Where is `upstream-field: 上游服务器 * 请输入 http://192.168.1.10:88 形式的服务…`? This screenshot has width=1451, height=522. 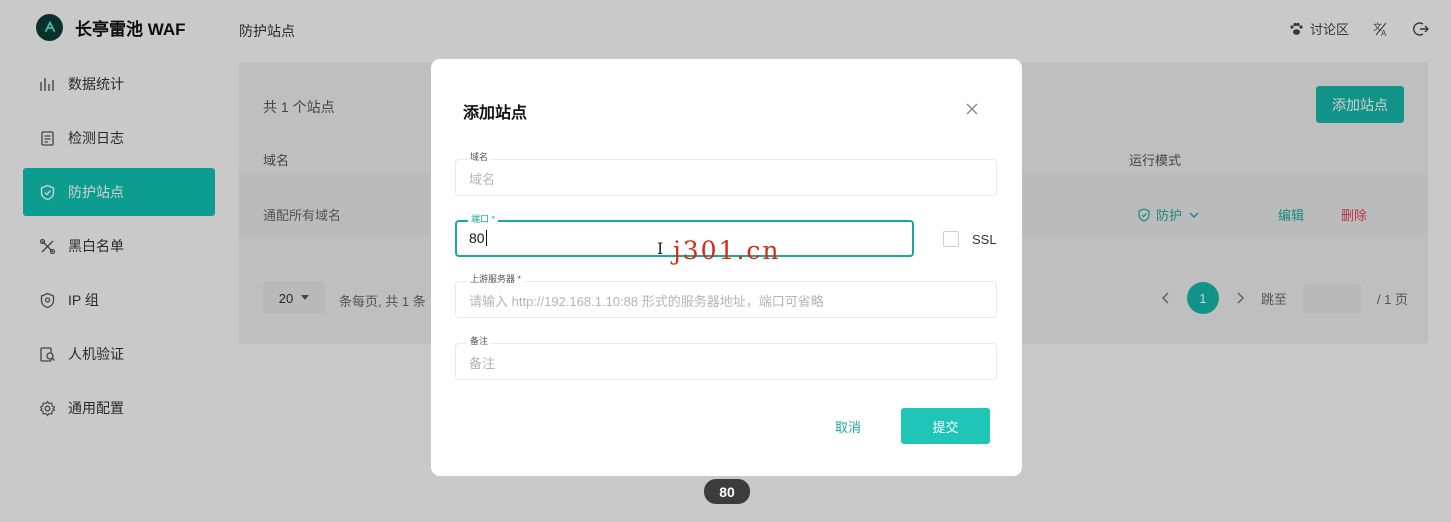 upstream-field: 上游服务器 * 请输入 http://192.168.1.10:88 形式的服务… is located at coordinates (726, 295).